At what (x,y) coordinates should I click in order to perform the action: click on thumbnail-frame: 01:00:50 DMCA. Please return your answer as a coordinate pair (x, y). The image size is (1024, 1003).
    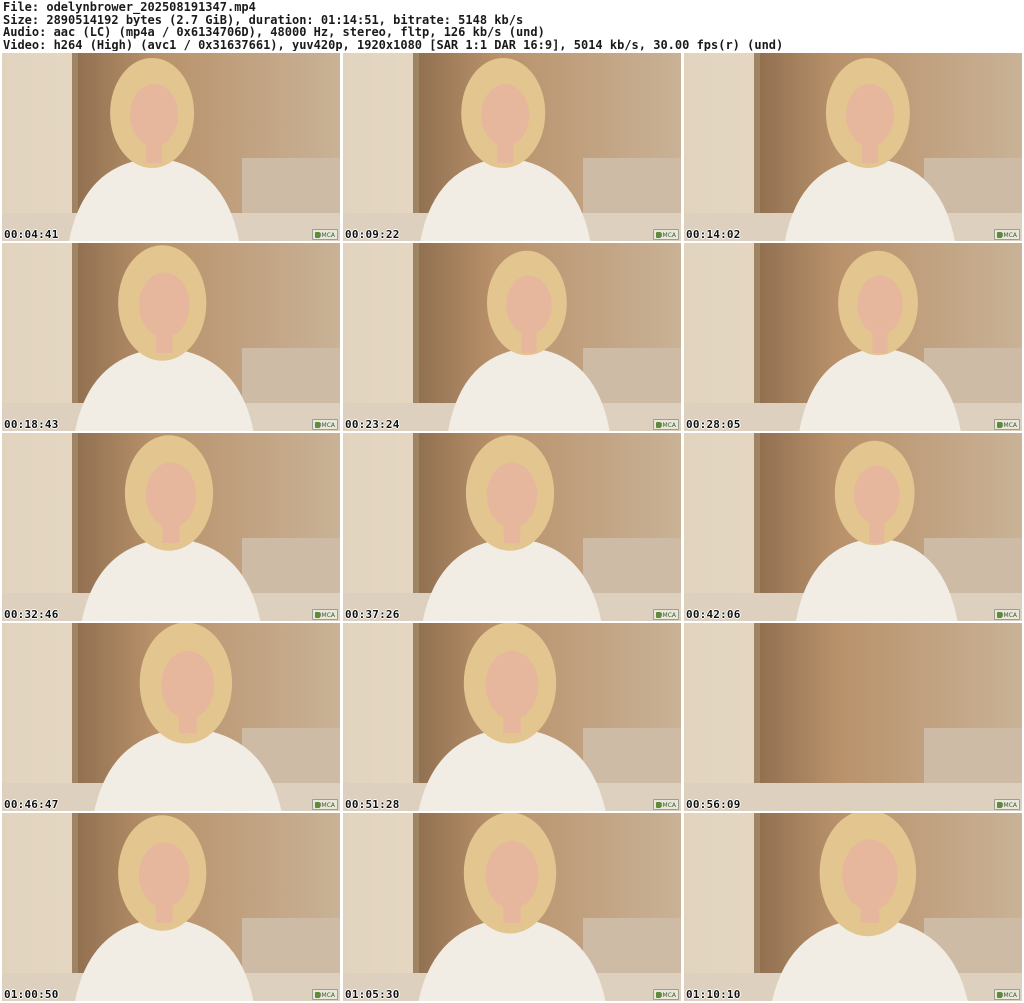
    Looking at the image, I should click on (171, 907).